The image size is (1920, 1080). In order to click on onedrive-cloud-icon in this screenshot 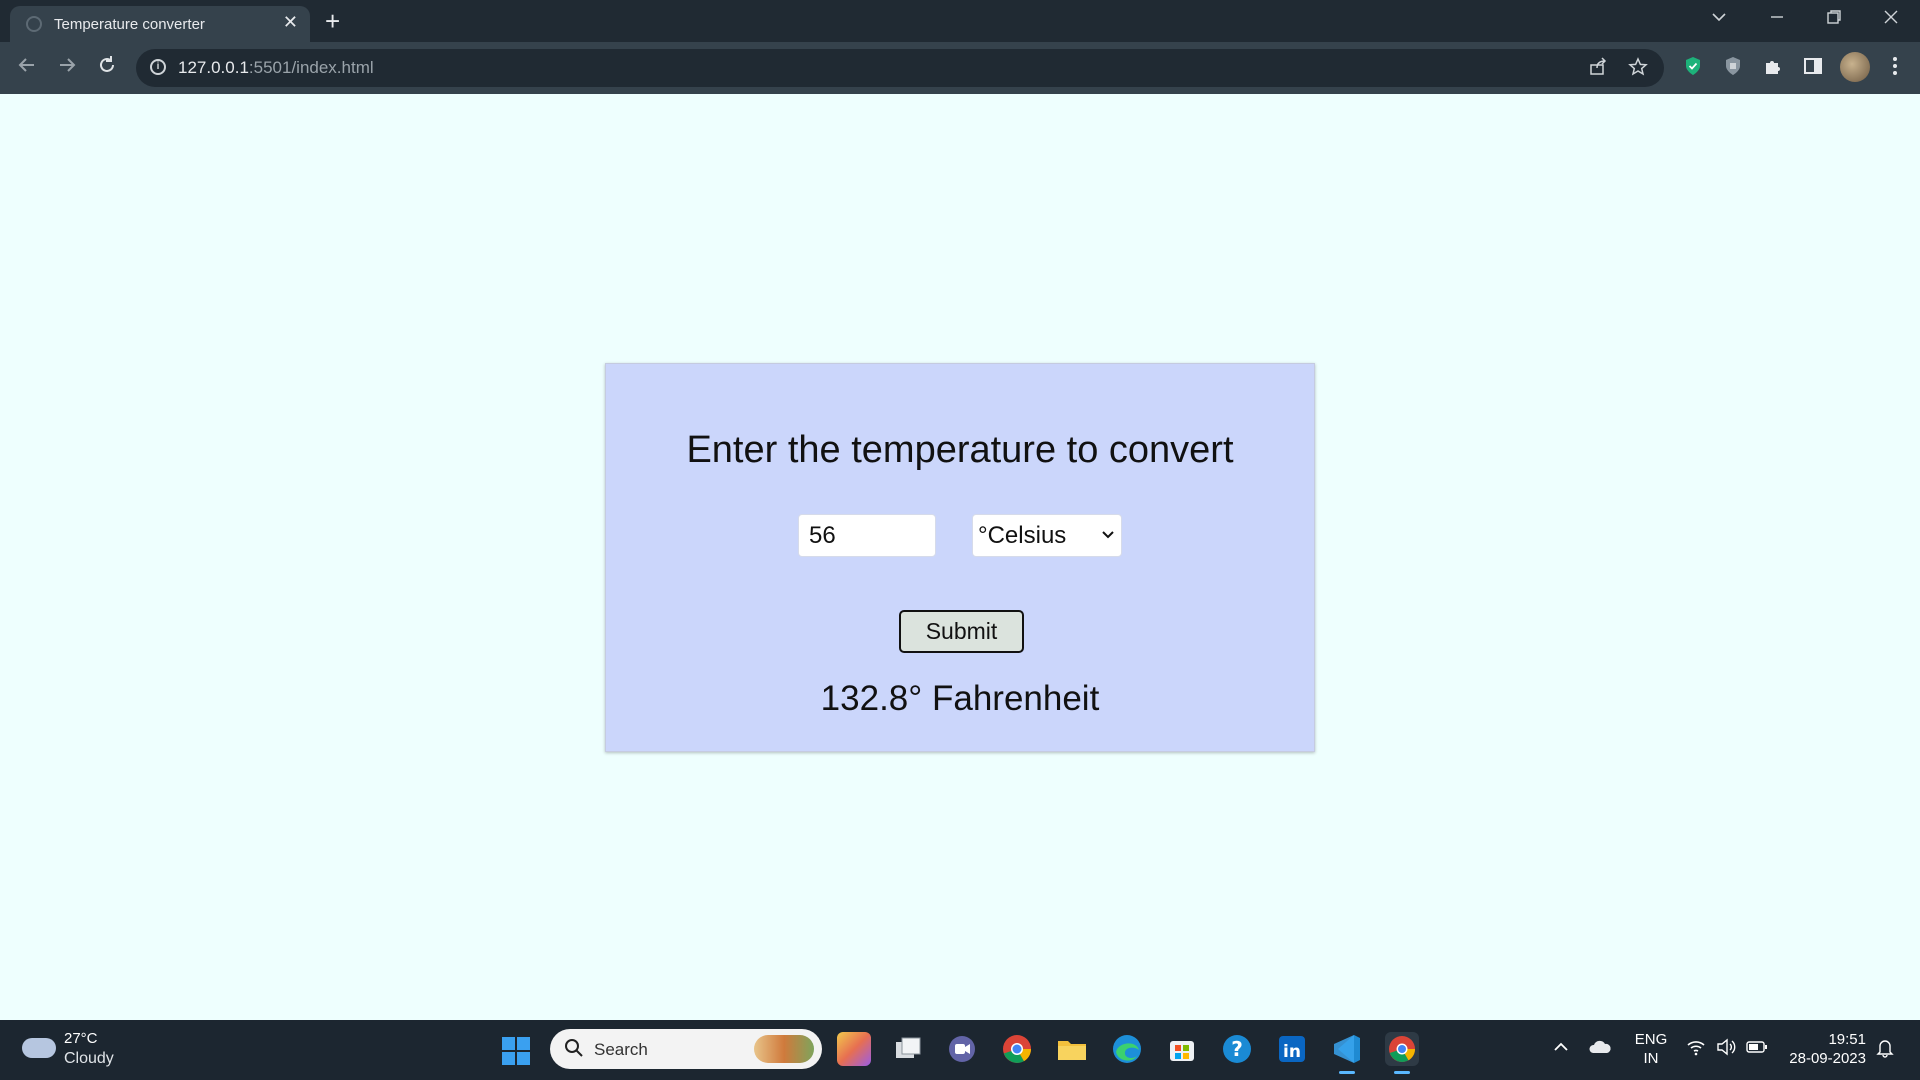, I will do `click(1600, 1049)`.